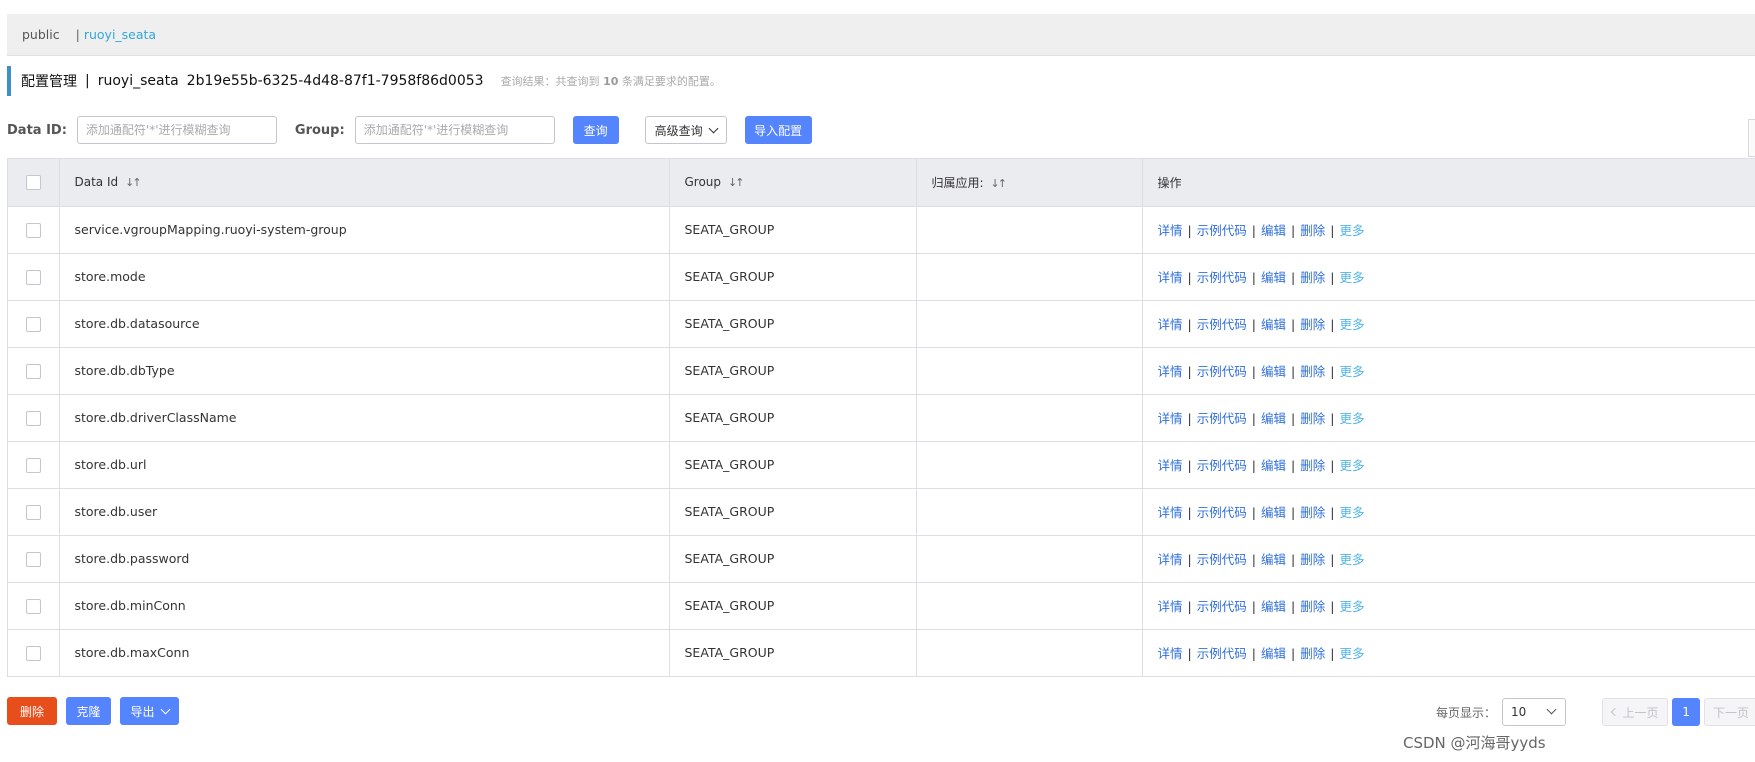 Image resolution: width=1755 pixels, height=762 pixels. What do you see at coordinates (149, 711) in the screenshot?
I see `export-button: 导出` at bounding box center [149, 711].